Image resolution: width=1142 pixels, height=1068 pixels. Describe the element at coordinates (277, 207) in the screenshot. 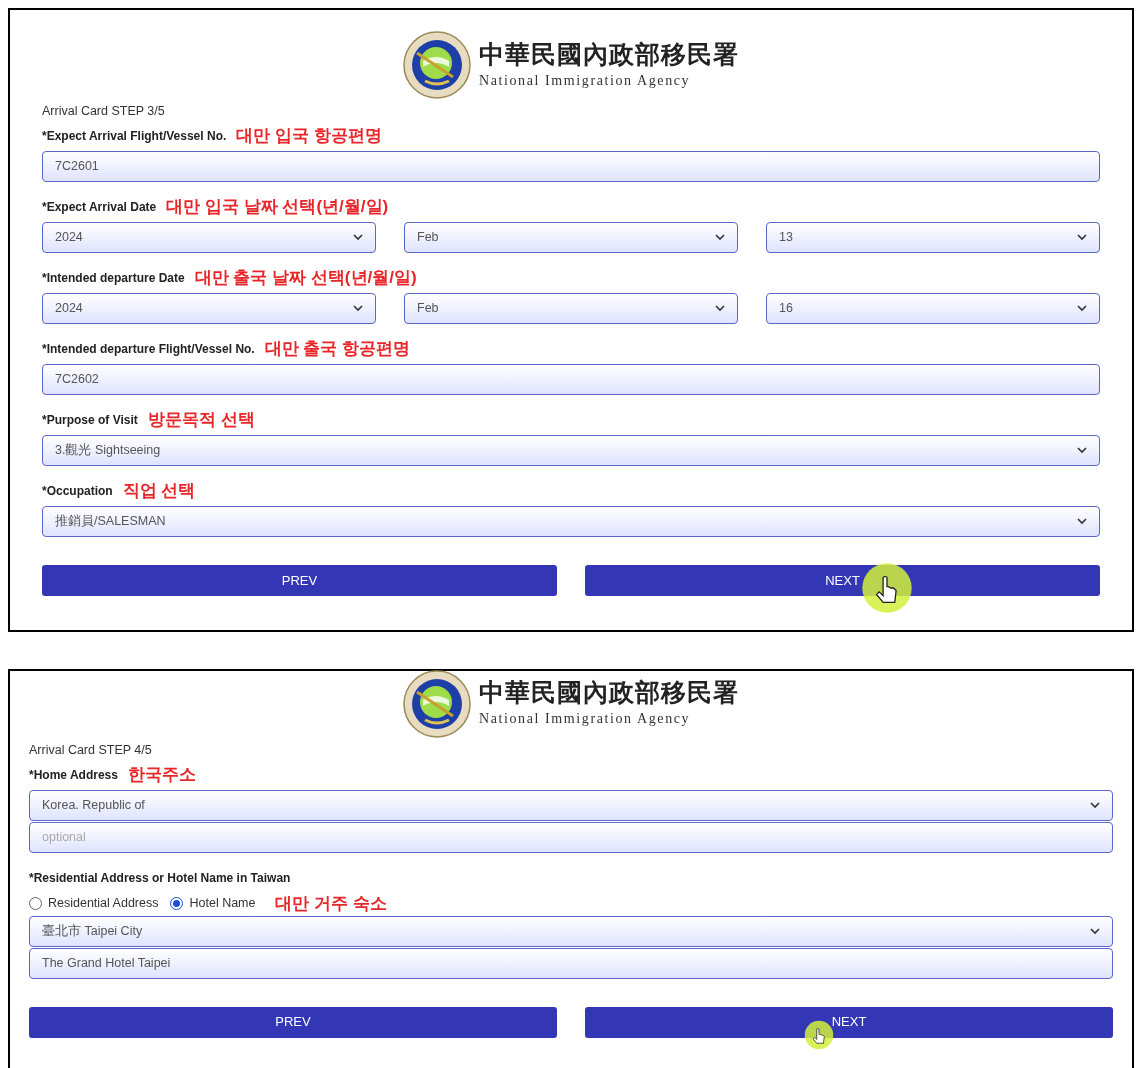

I see `annotation-text: 대만 입국 날짜 선택(년/월/일)` at that location.